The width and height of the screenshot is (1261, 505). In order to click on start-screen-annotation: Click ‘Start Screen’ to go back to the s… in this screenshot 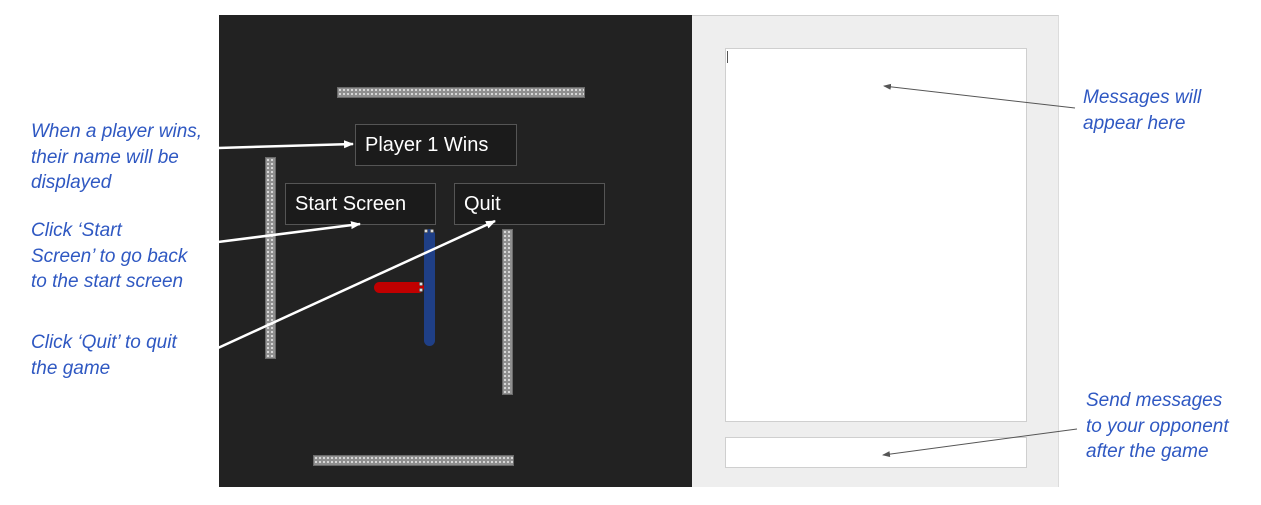, I will do `click(109, 256)`.